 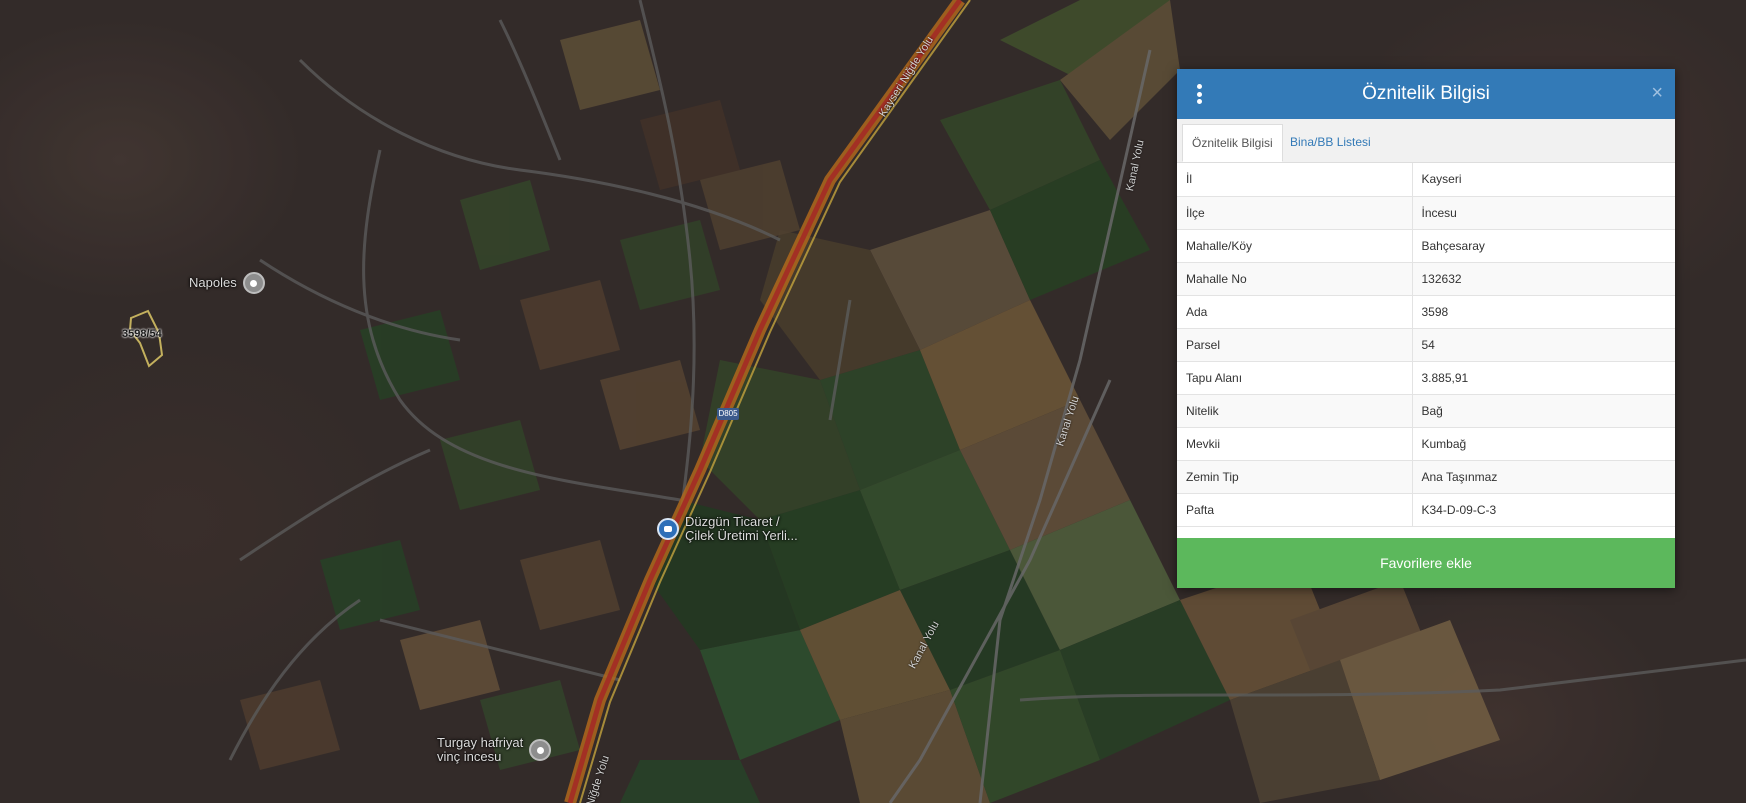 I want to click on table-row: Tapu Alanı 3.885,91, so click(x=1426, y=378).